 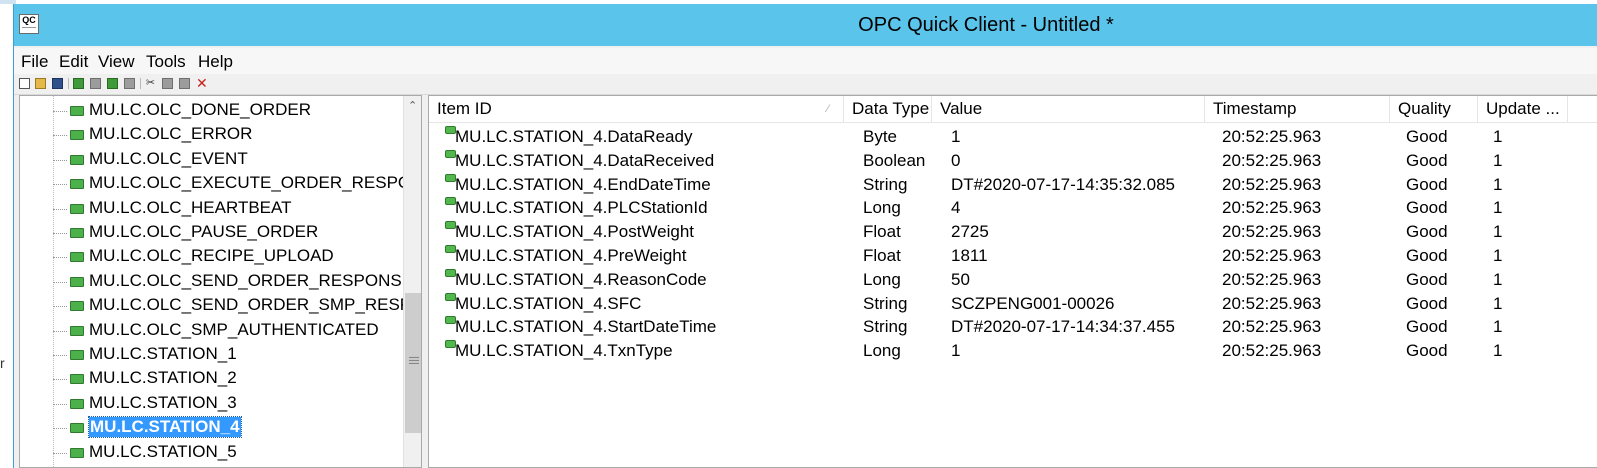 What do you see at coordinates (165, 427) in the screenshot?
I see `tree-item-label: MU.LC.STATION_4` at bounding box center [165, 427].